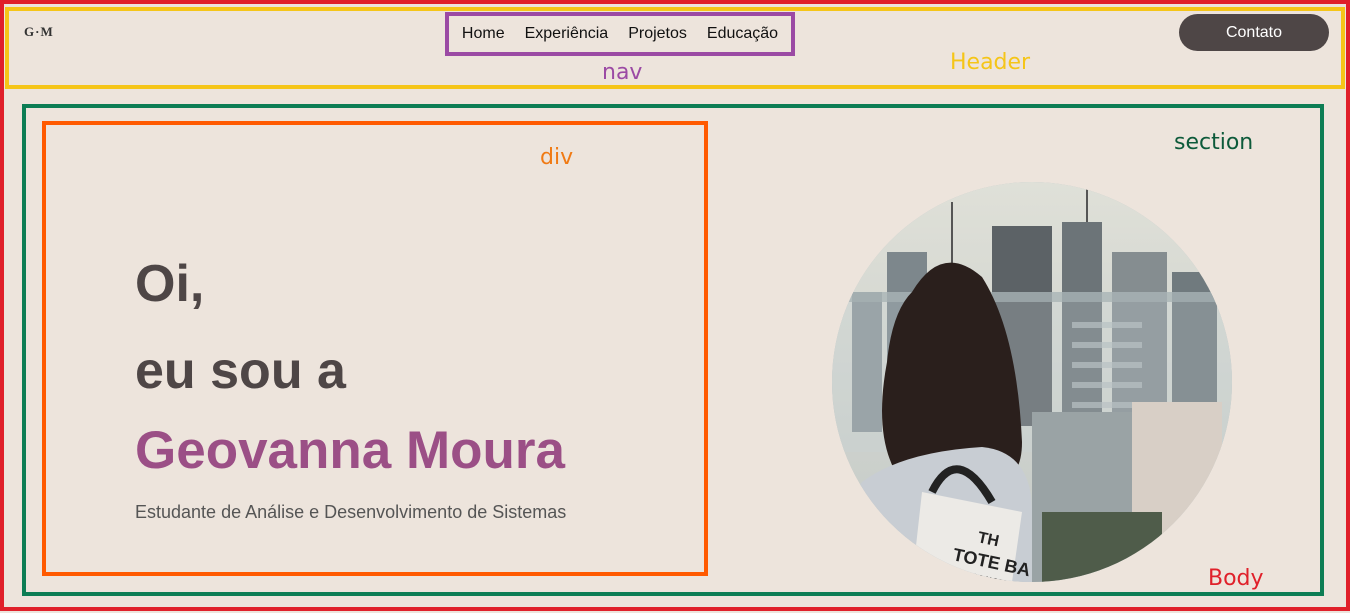 The width and height of the screenshot is (1350, 613). I want to click on contact-button: Contato, so click(1254, 32).